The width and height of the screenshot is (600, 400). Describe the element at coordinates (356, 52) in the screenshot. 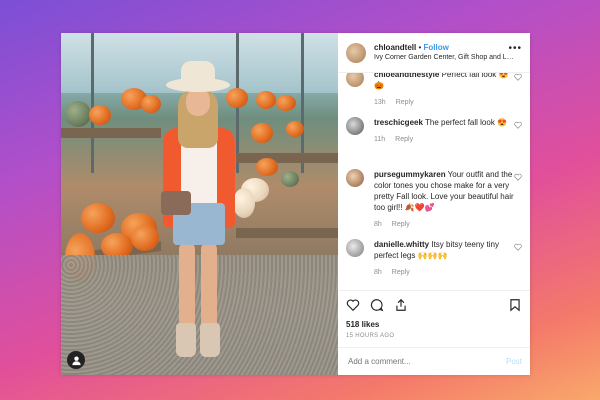

I see `author-avatar` at that location.